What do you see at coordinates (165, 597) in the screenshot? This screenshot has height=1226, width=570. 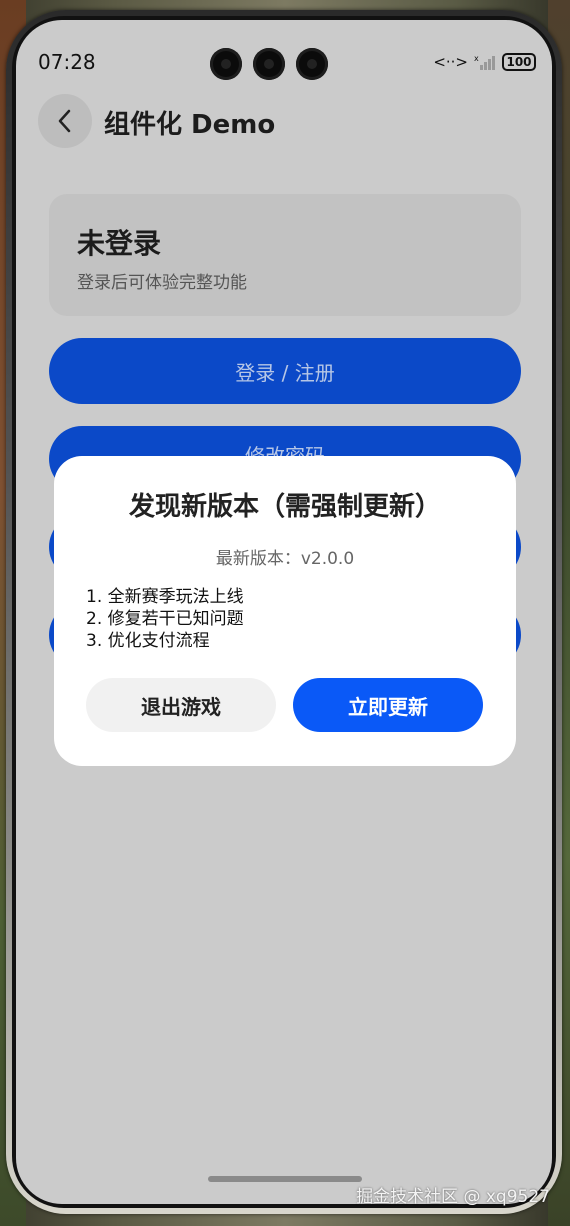 I see `release-note-item: 1. 全新赛季玩法上线` at bounding box center [165, 597].